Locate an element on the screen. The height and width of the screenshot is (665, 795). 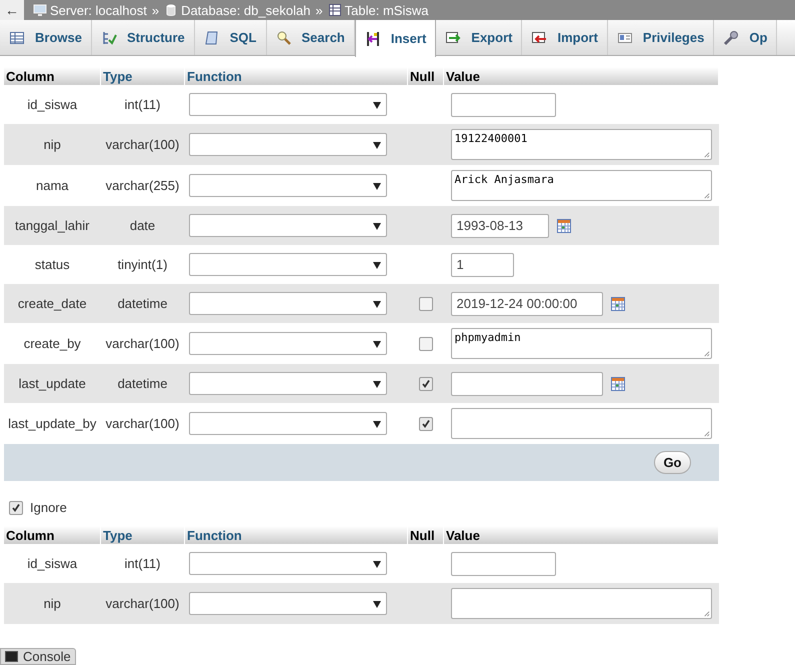
column-name: last_update is located at coordinates (52, 383).